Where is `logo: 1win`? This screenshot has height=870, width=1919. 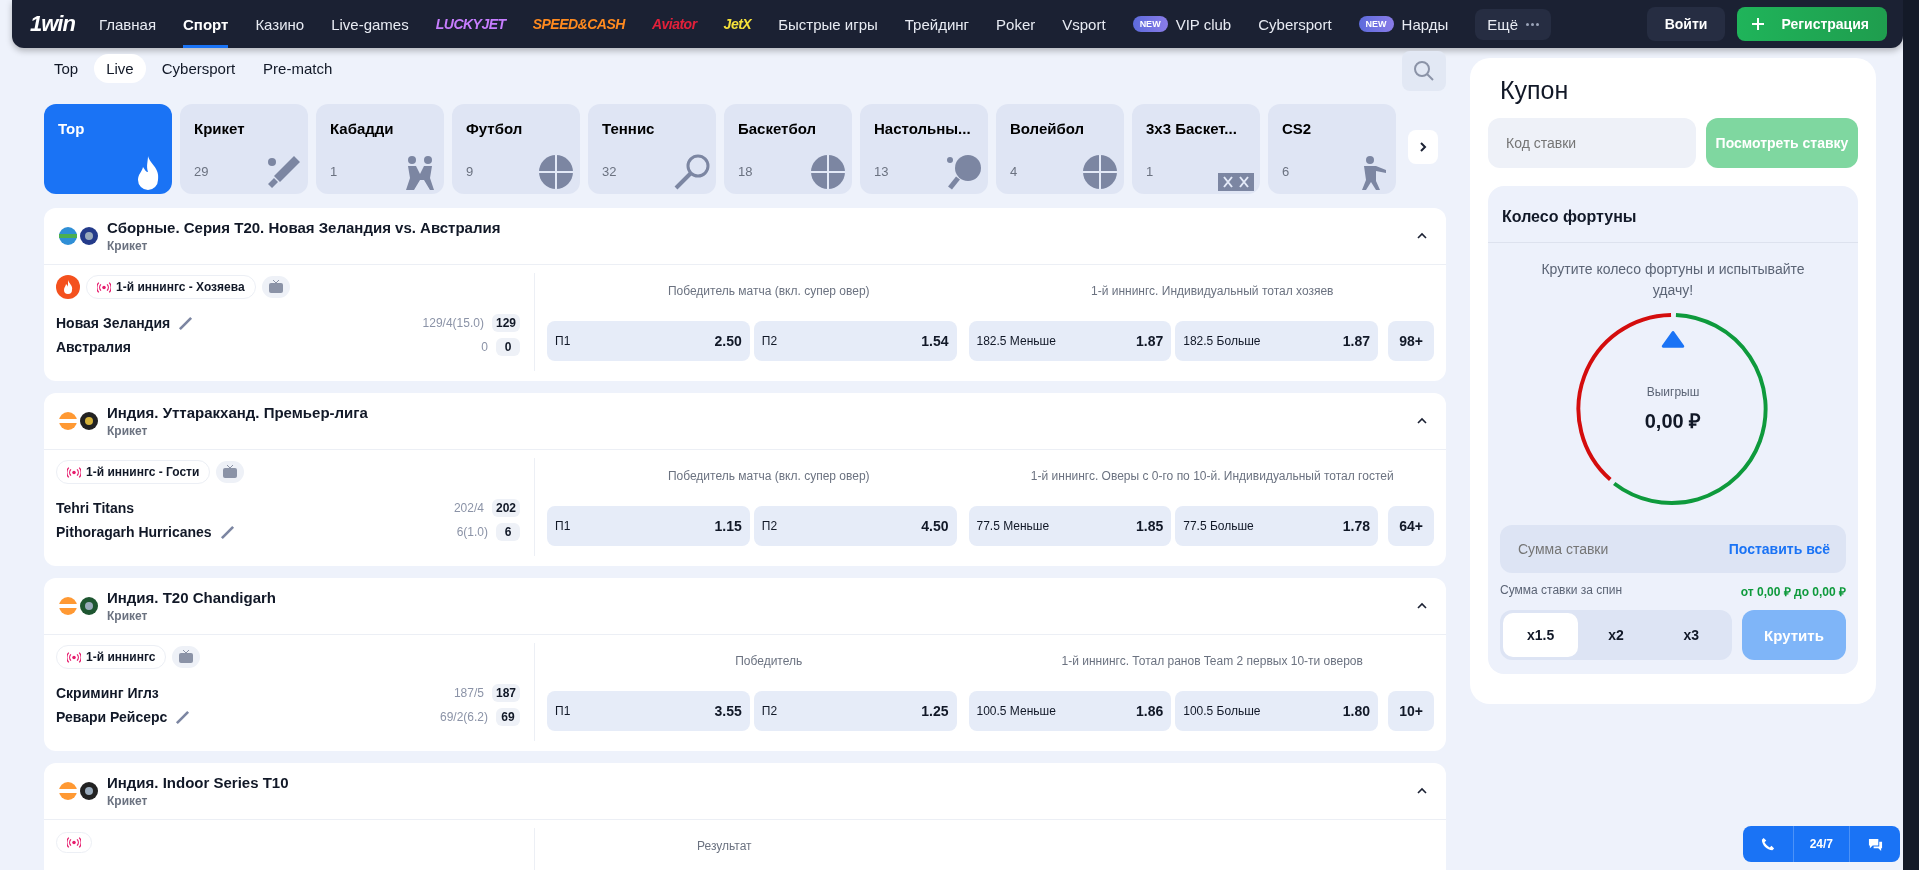
logo: 1win is located at coordinates (52, 24).